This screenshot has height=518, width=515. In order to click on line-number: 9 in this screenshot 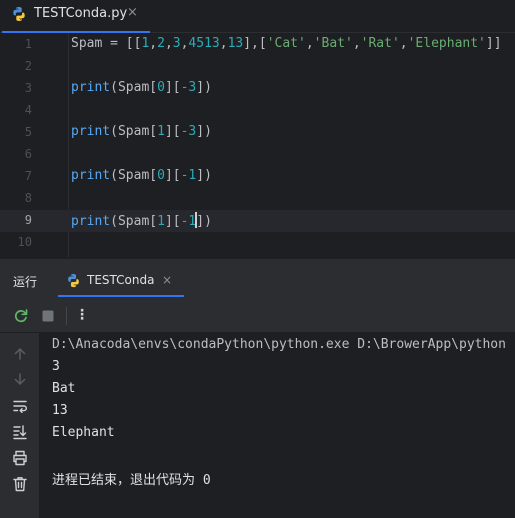, I will do `click(28, 220)`.